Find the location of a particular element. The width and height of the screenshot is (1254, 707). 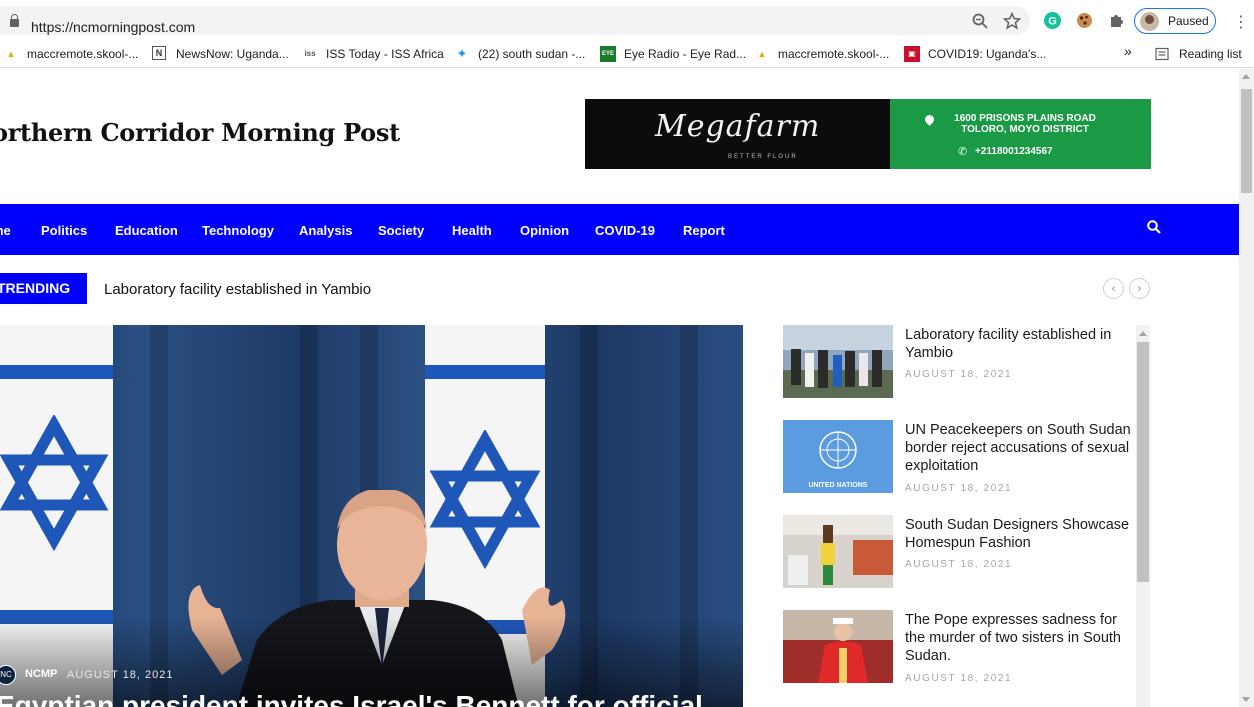

ad-address-line: TOLORO, MOYO DISTRICT is located at coordinates (1025, 129).